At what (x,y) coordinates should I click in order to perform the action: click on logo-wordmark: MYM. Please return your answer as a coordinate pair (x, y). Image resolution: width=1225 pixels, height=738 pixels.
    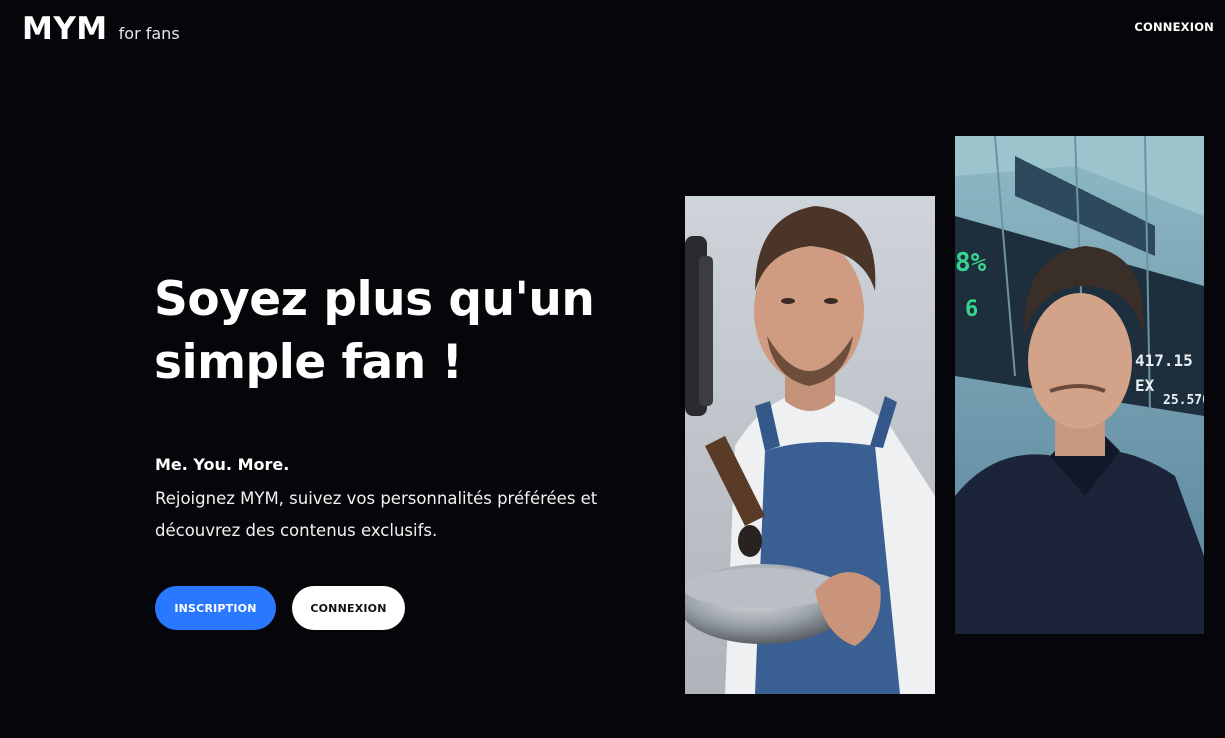
    Looking at the image, I should click on (65, 29).